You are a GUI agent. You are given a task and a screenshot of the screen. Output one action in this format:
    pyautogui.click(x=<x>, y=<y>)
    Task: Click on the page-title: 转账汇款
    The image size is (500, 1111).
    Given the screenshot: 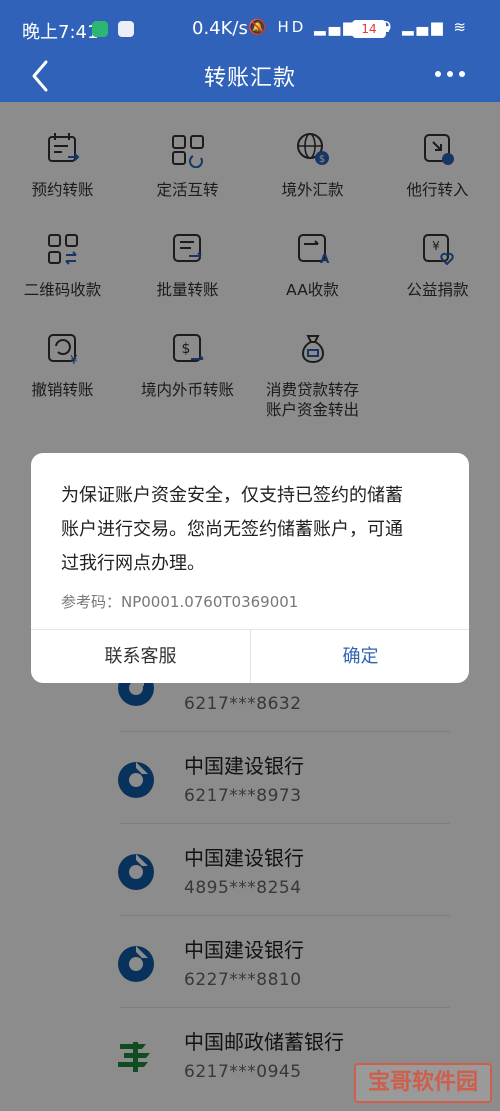 What is the action you would take?
    pyautogui.click(x=249, y=78)
    